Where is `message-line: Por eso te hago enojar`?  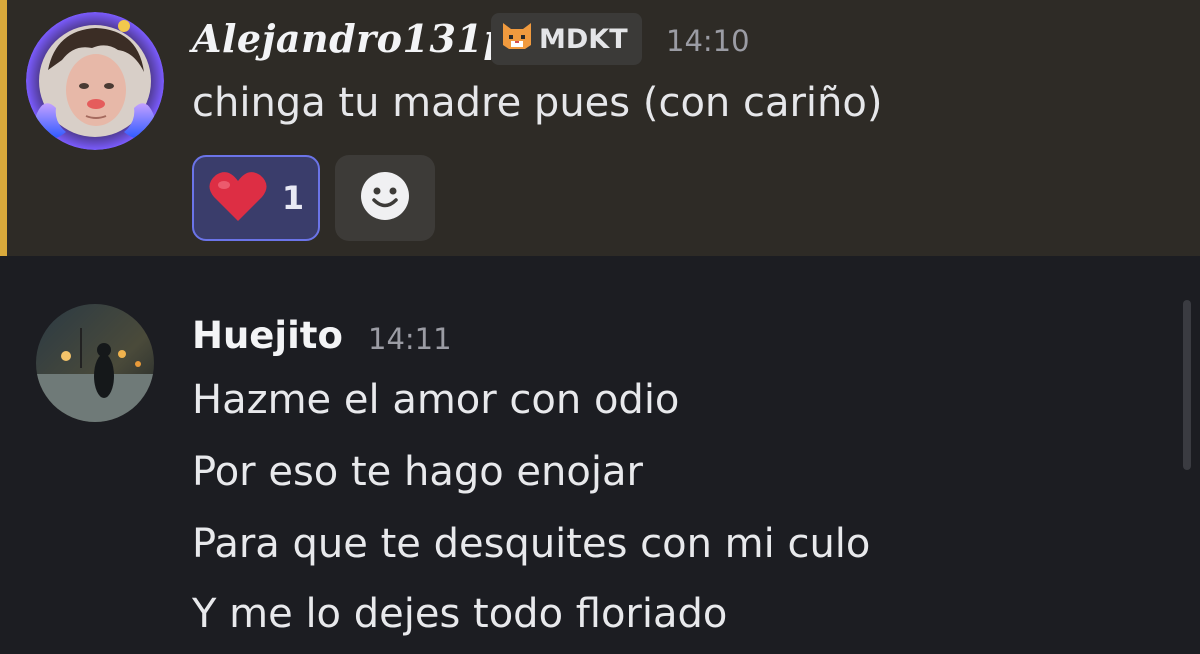 message-line: Por eso te hago enojar is located at coordinates (417, 472).